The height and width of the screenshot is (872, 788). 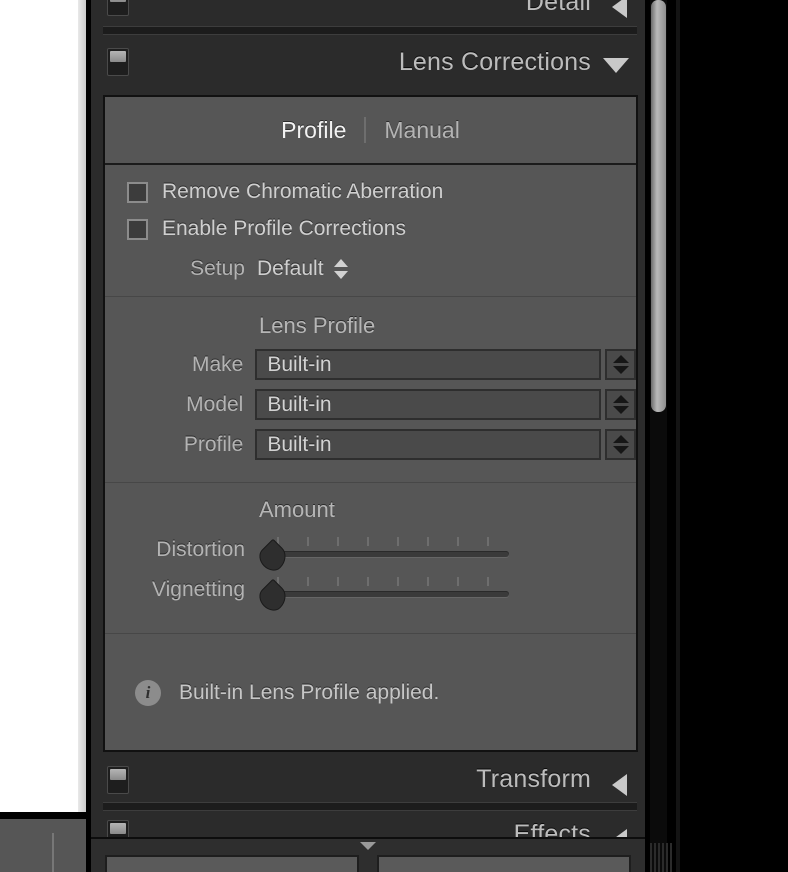 I want to click on label-make: Make, so click(x=218, y=364).